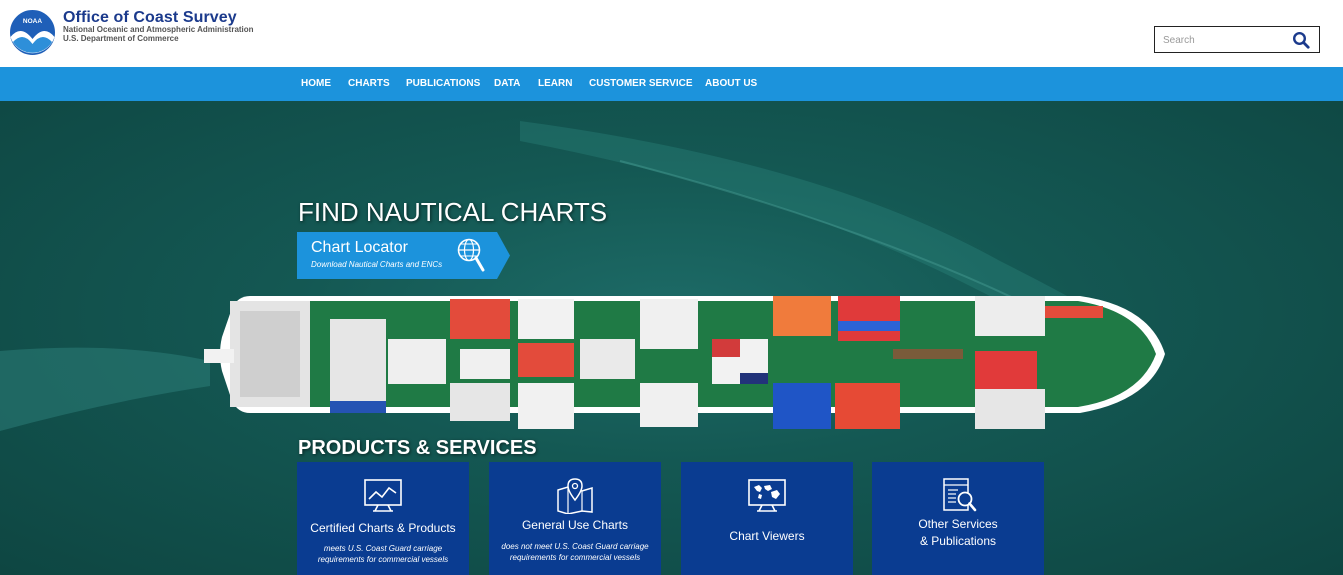 The height and width of the screenshot is (575, 1343). Describe the element at coordinates (575, 525) in the screenshot. I see `card-title: General Use Charts` at that location.